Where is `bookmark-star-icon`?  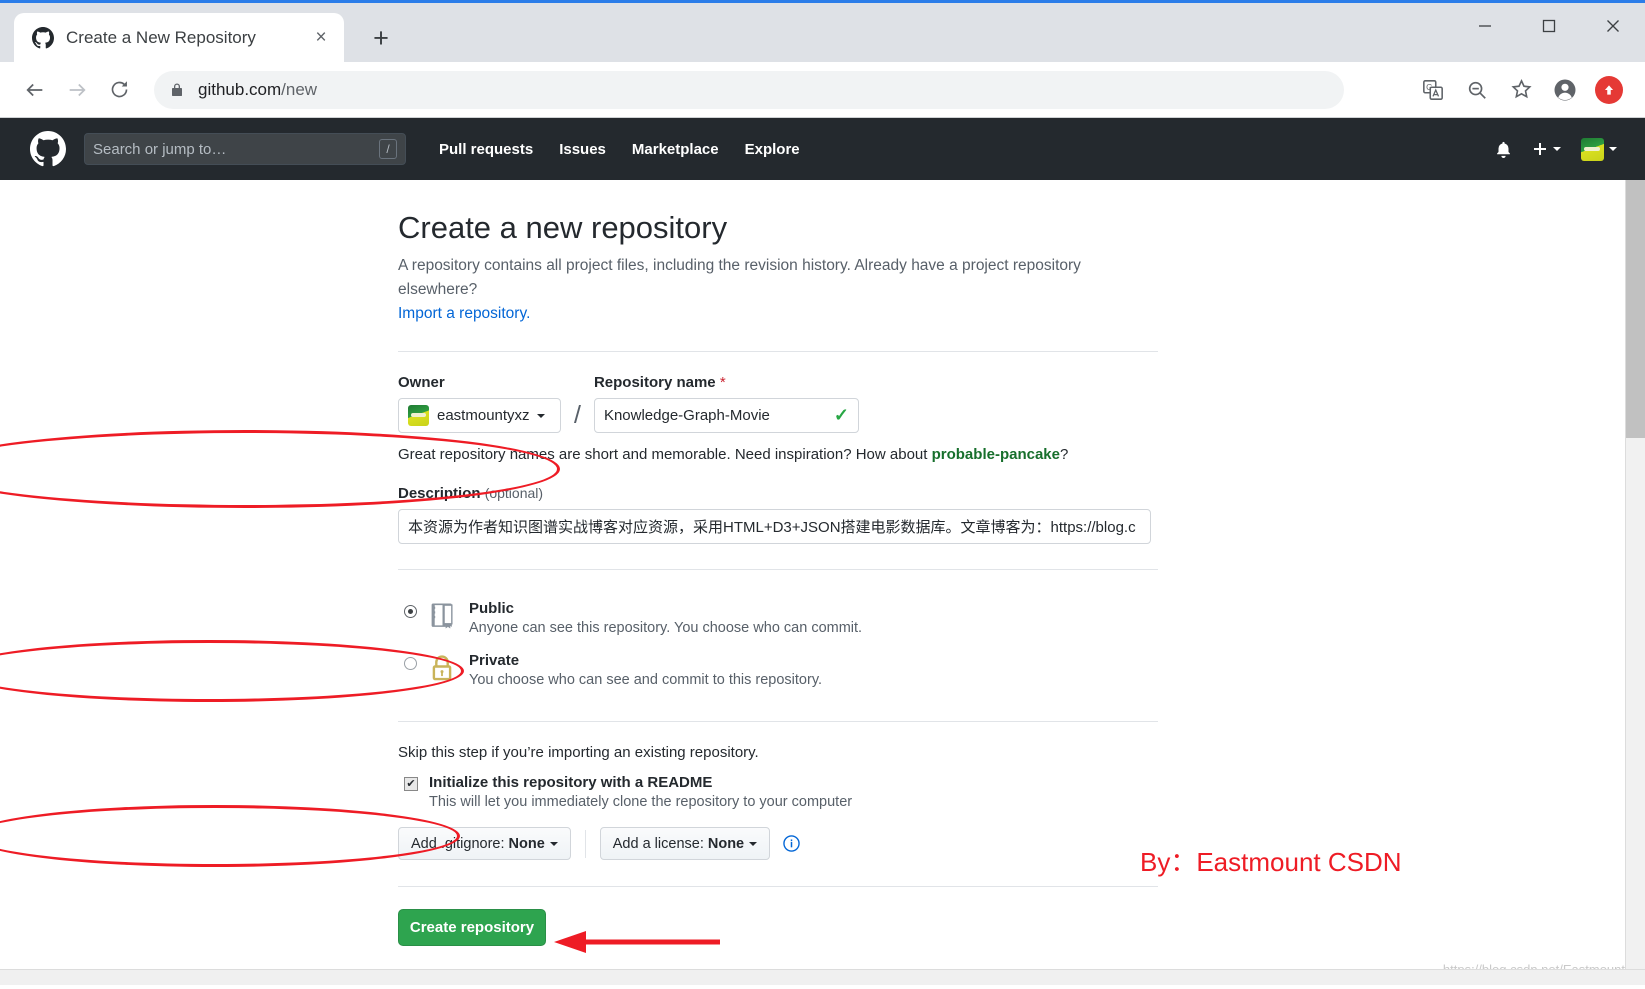 bookmark-star-icon is located at coordinates (1521, 90).